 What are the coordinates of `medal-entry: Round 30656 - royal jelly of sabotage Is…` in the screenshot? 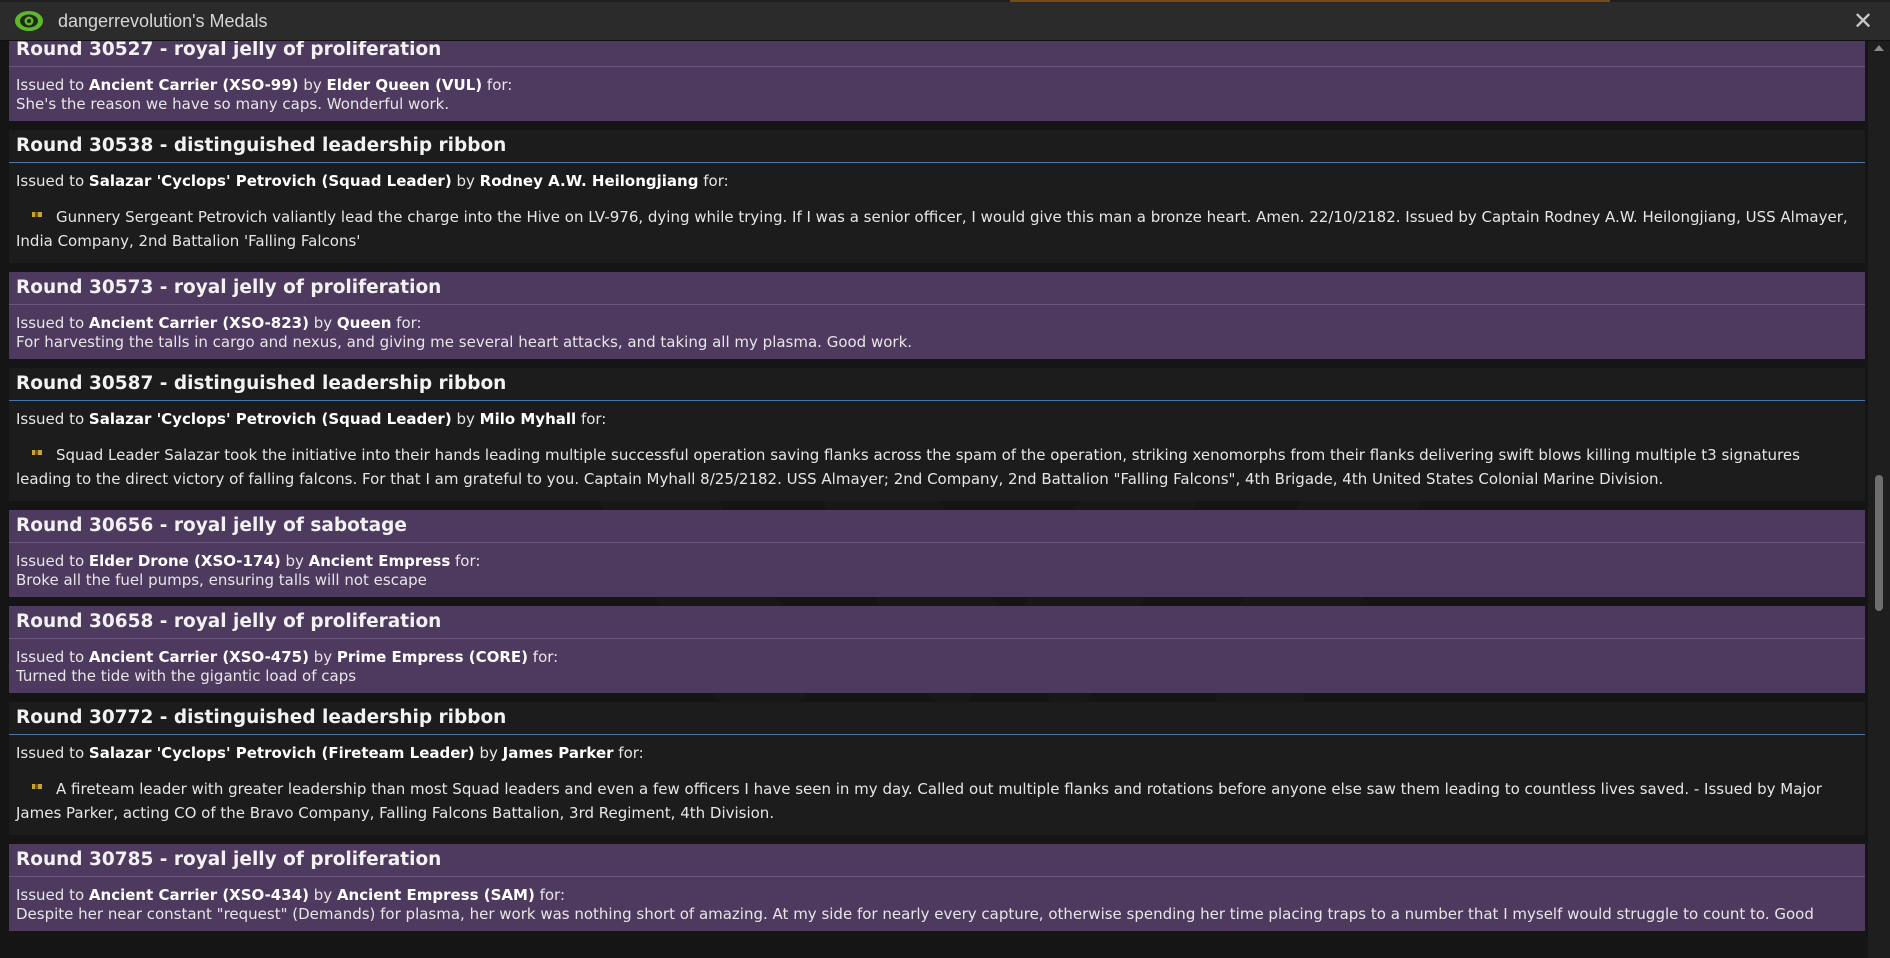 It's located at (937, 553).